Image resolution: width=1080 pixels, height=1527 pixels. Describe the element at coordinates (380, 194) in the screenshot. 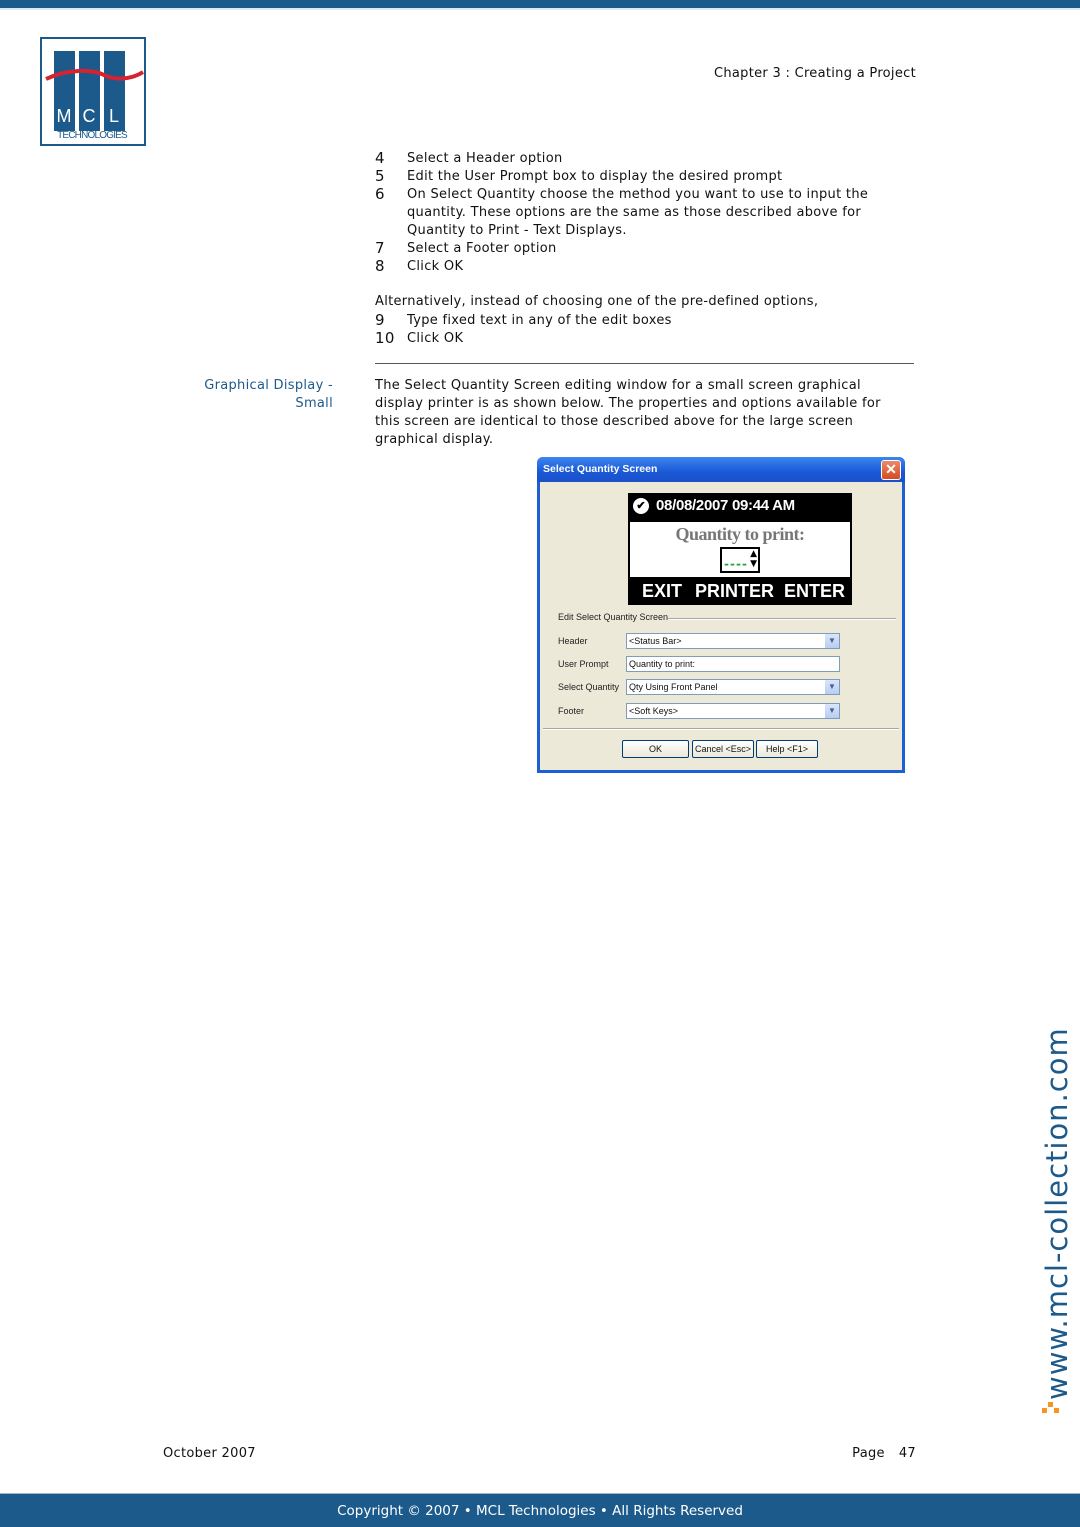

I see `step-number: 6` at that location.